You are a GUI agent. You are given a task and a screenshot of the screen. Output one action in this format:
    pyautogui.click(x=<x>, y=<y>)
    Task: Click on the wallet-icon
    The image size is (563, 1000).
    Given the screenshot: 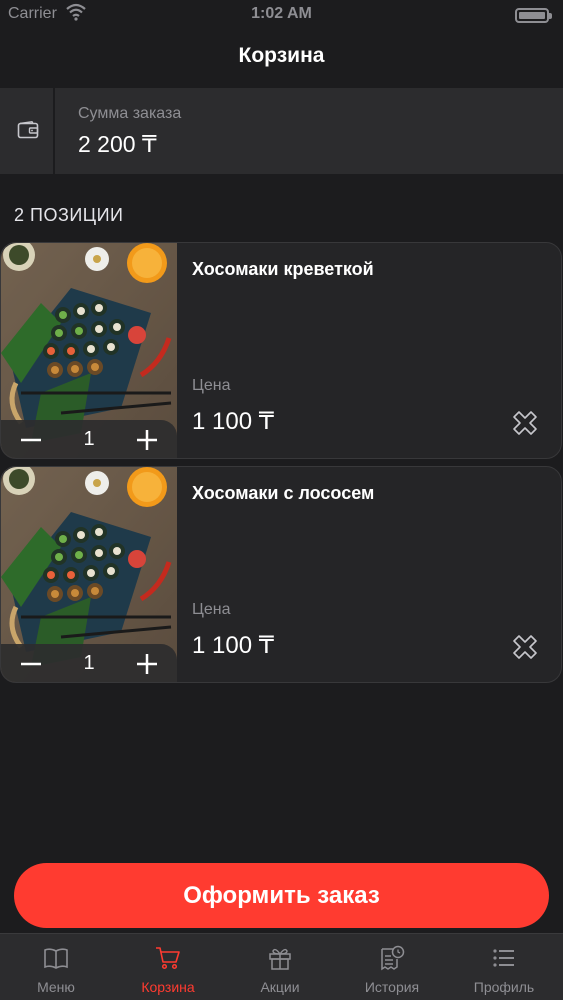 What is the action you would take?
    pyautogui.click(x=28, y=130)
    